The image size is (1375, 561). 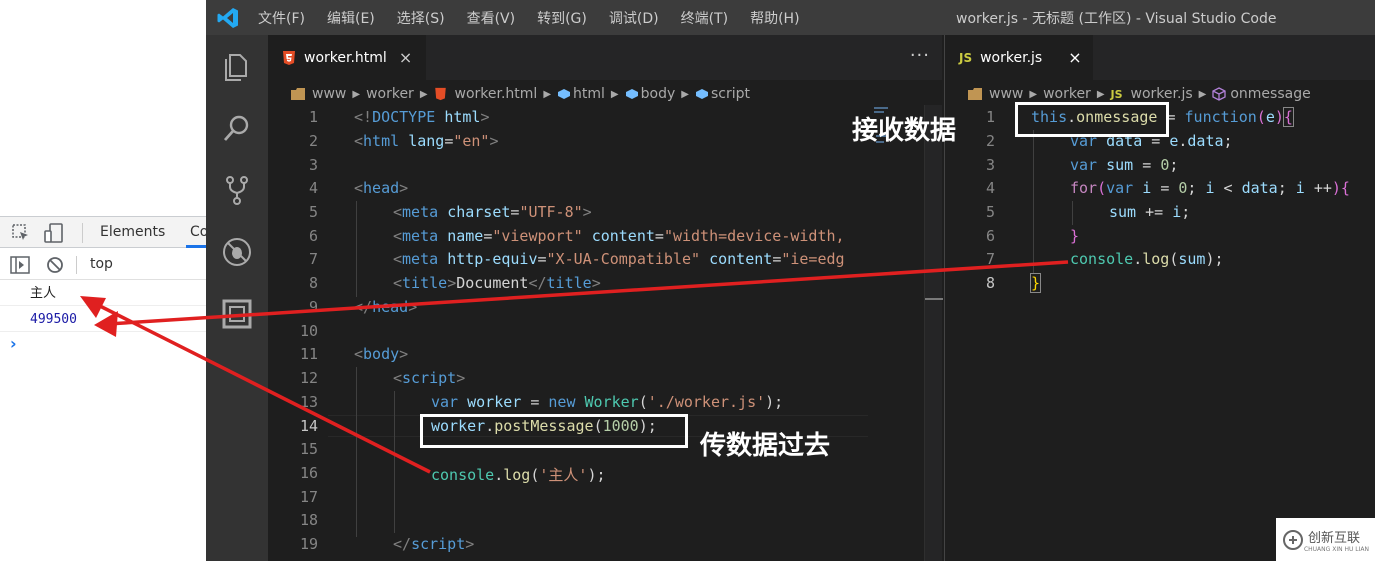 I want to click on line-number: 7, so click(x=990, y=259).